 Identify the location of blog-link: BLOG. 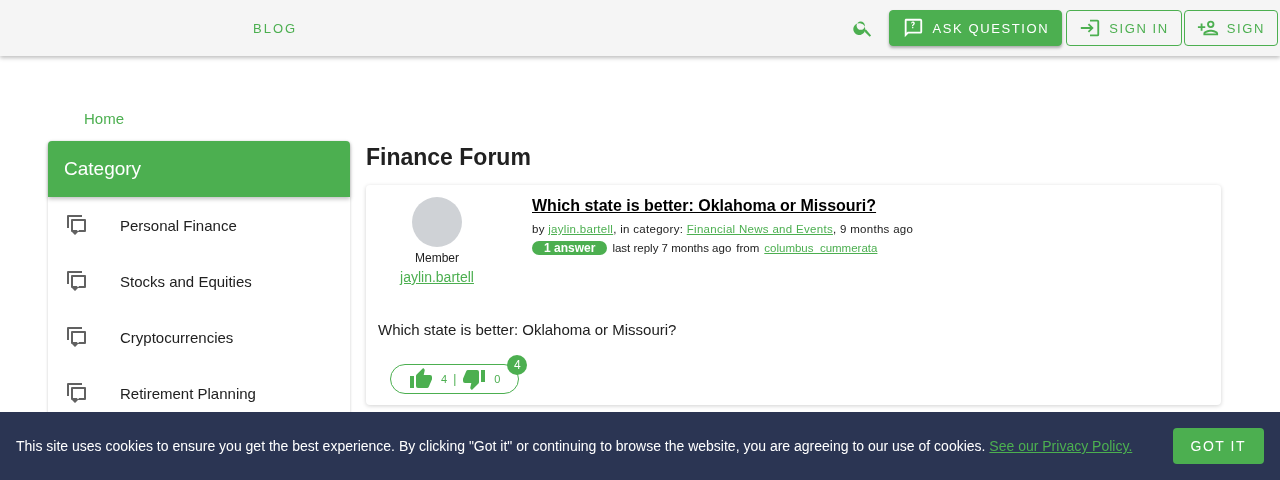
(275, 28).